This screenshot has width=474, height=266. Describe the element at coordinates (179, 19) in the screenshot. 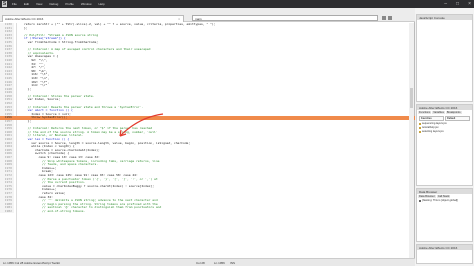

I see `tab-close-icon: ×` at that location.